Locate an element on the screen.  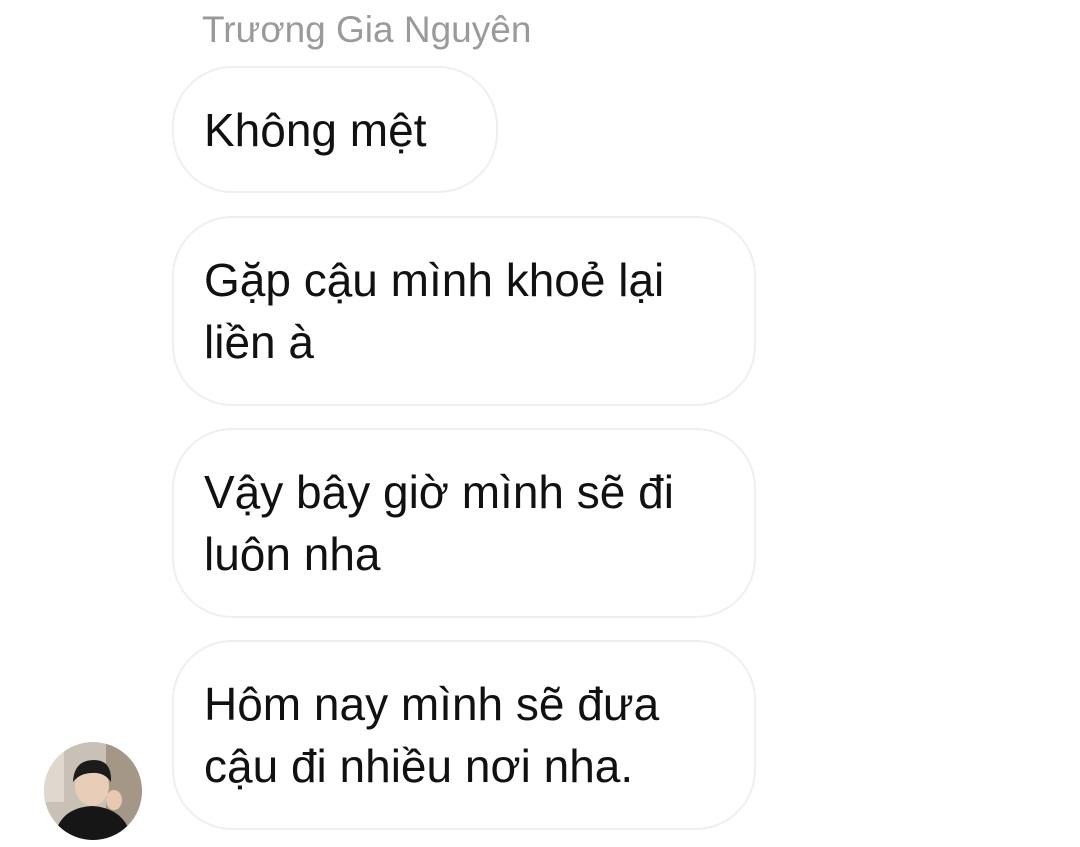
message-line: Không mệt is located at coordinates (315, 129).